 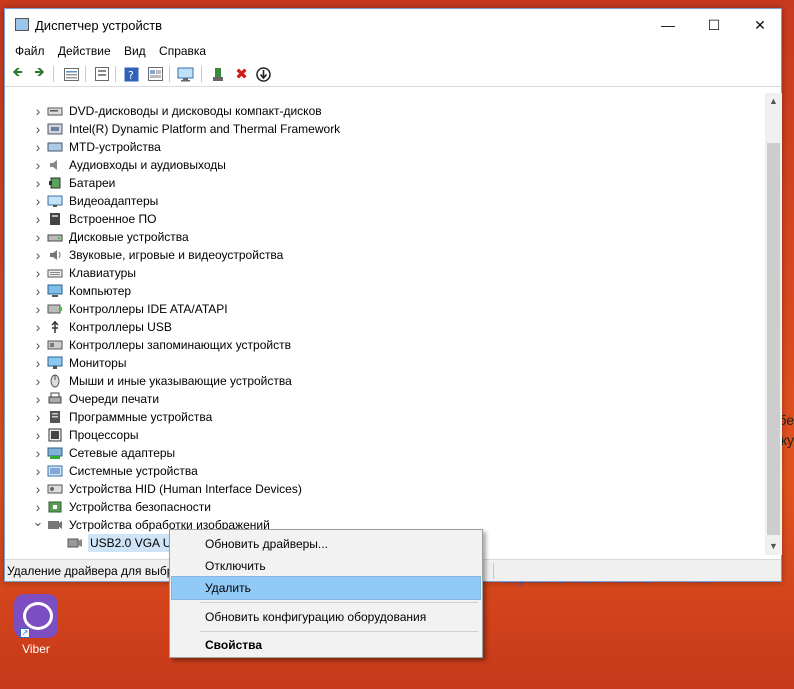 What do you see at coordinates (55, 183) in the screenshot?
I see `battery-icon` at bounding box center [55, 183].